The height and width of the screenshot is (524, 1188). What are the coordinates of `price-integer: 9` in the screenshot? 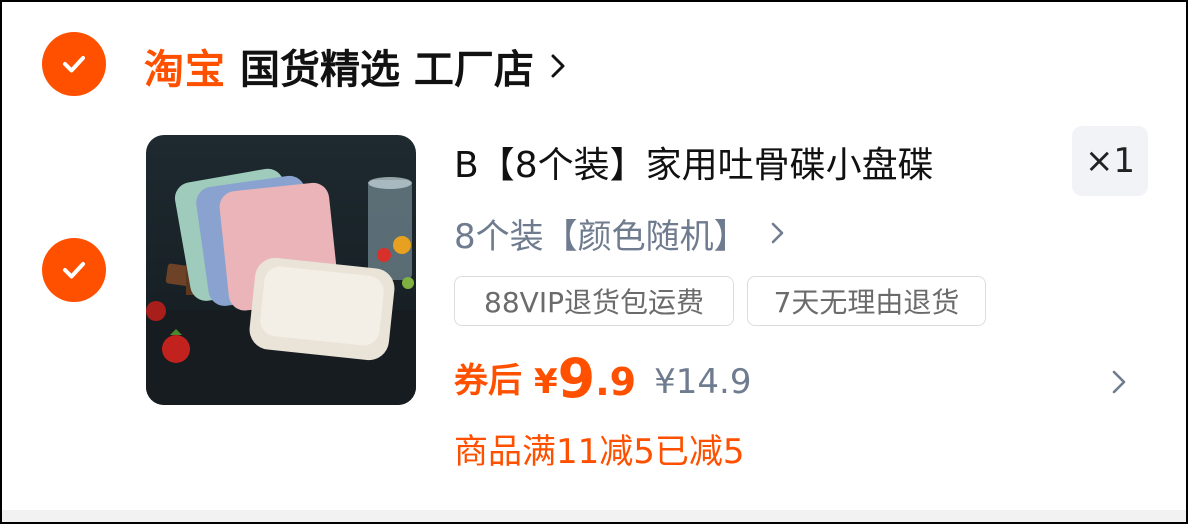 It's located at (576, 378).